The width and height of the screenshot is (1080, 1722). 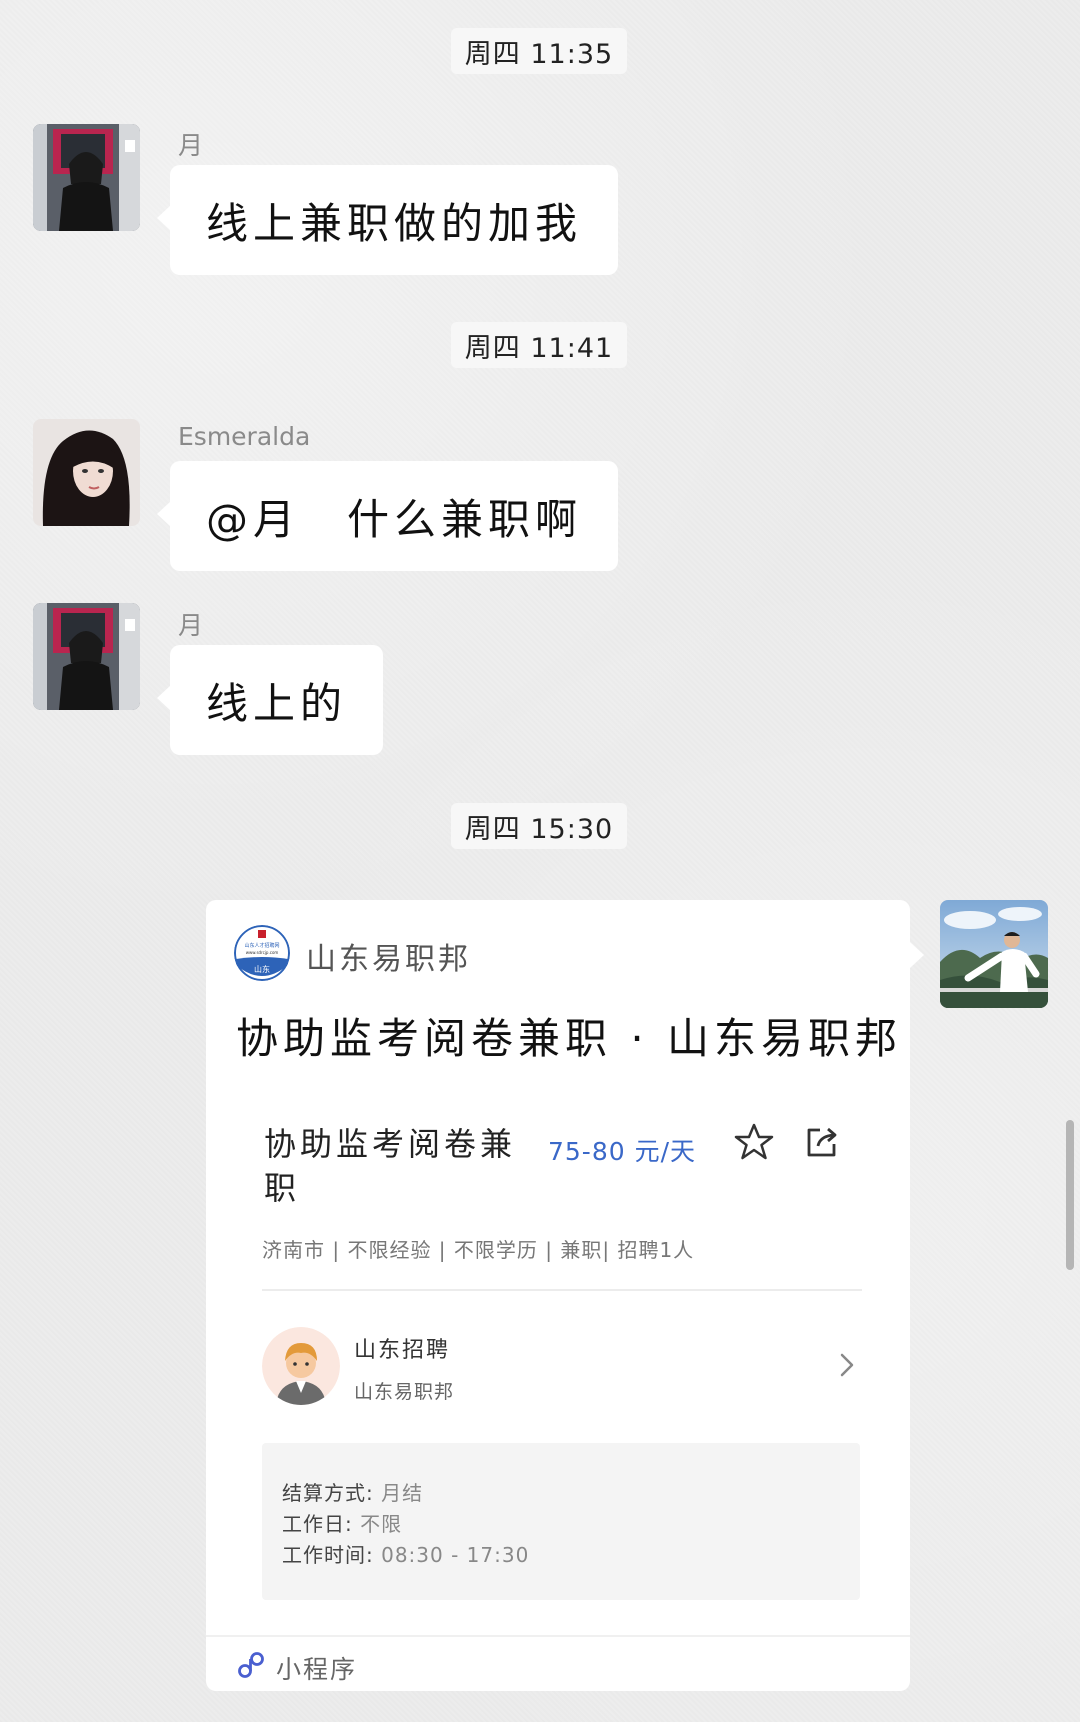 I want to click on message-bubble: 线上的, so click(x=270, y=700).